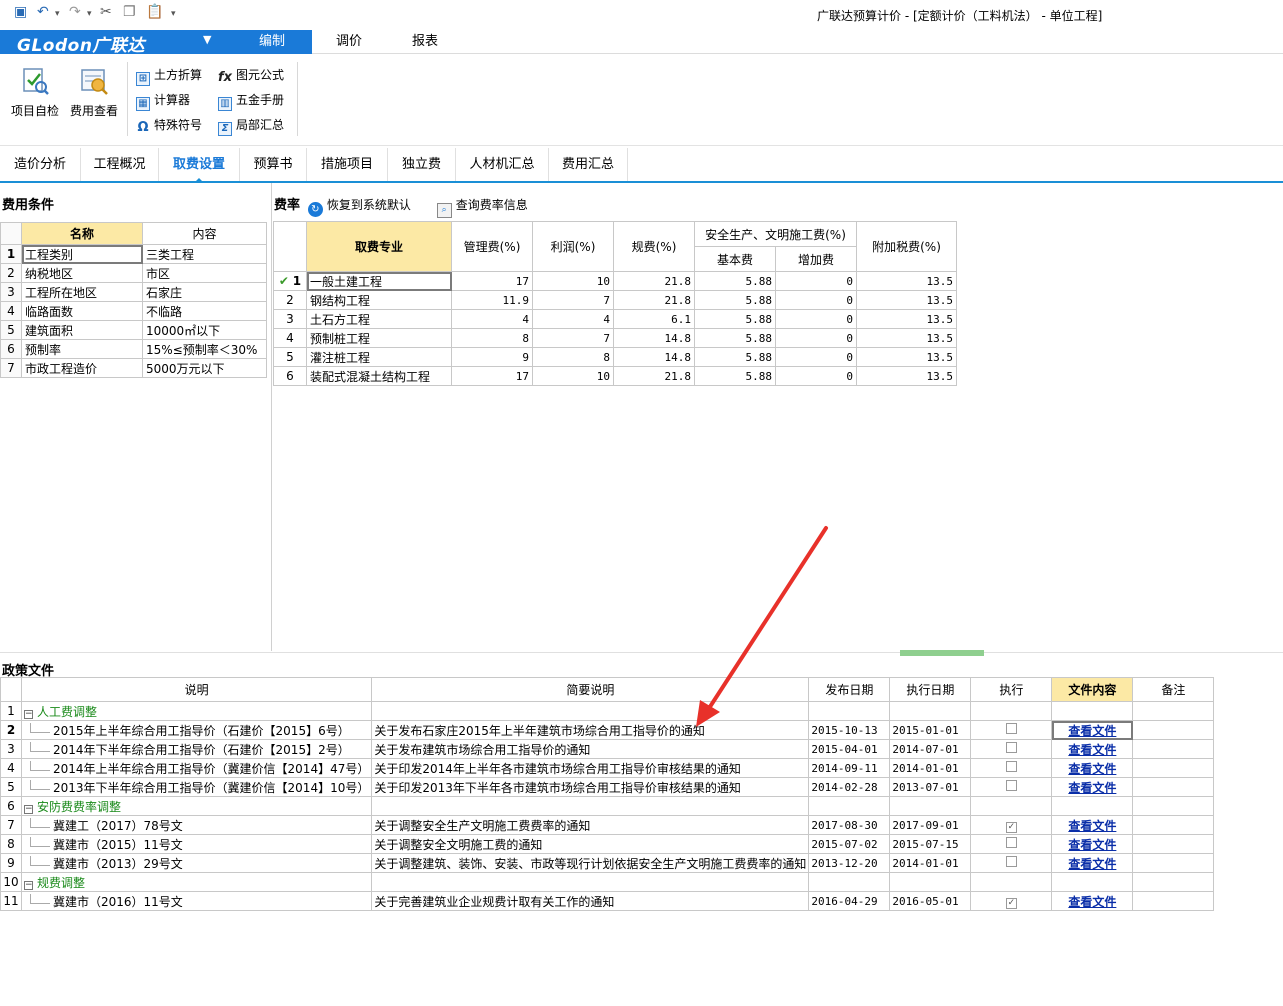 Image resolution: width=1283 pixels, height=1006 pixels. What do you see at coordinates (735, 319) in the screenshot?
I see `safety-basic-rate: 5.88` at bounding box center [735, 319].